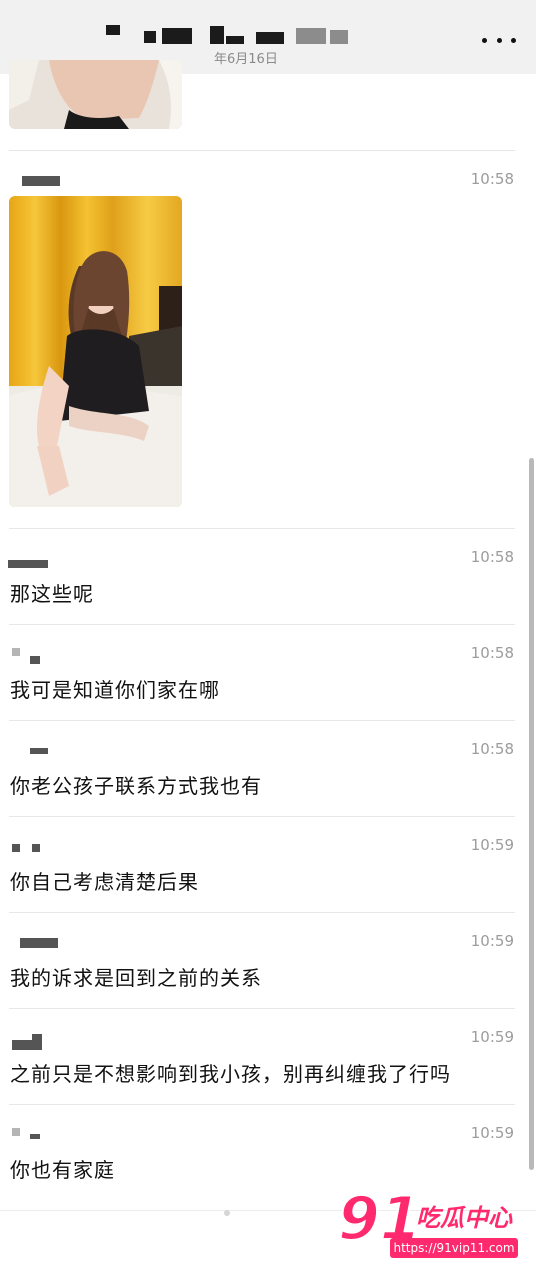 The width and height of the screenshot is (536, 1280). What do you see at coordinates (230, 1074) in the screenshot?
I see `message-text: 之前只是不想影响到我小孩，别再纠缠我了行吗` at bounding box center [230, 1074].